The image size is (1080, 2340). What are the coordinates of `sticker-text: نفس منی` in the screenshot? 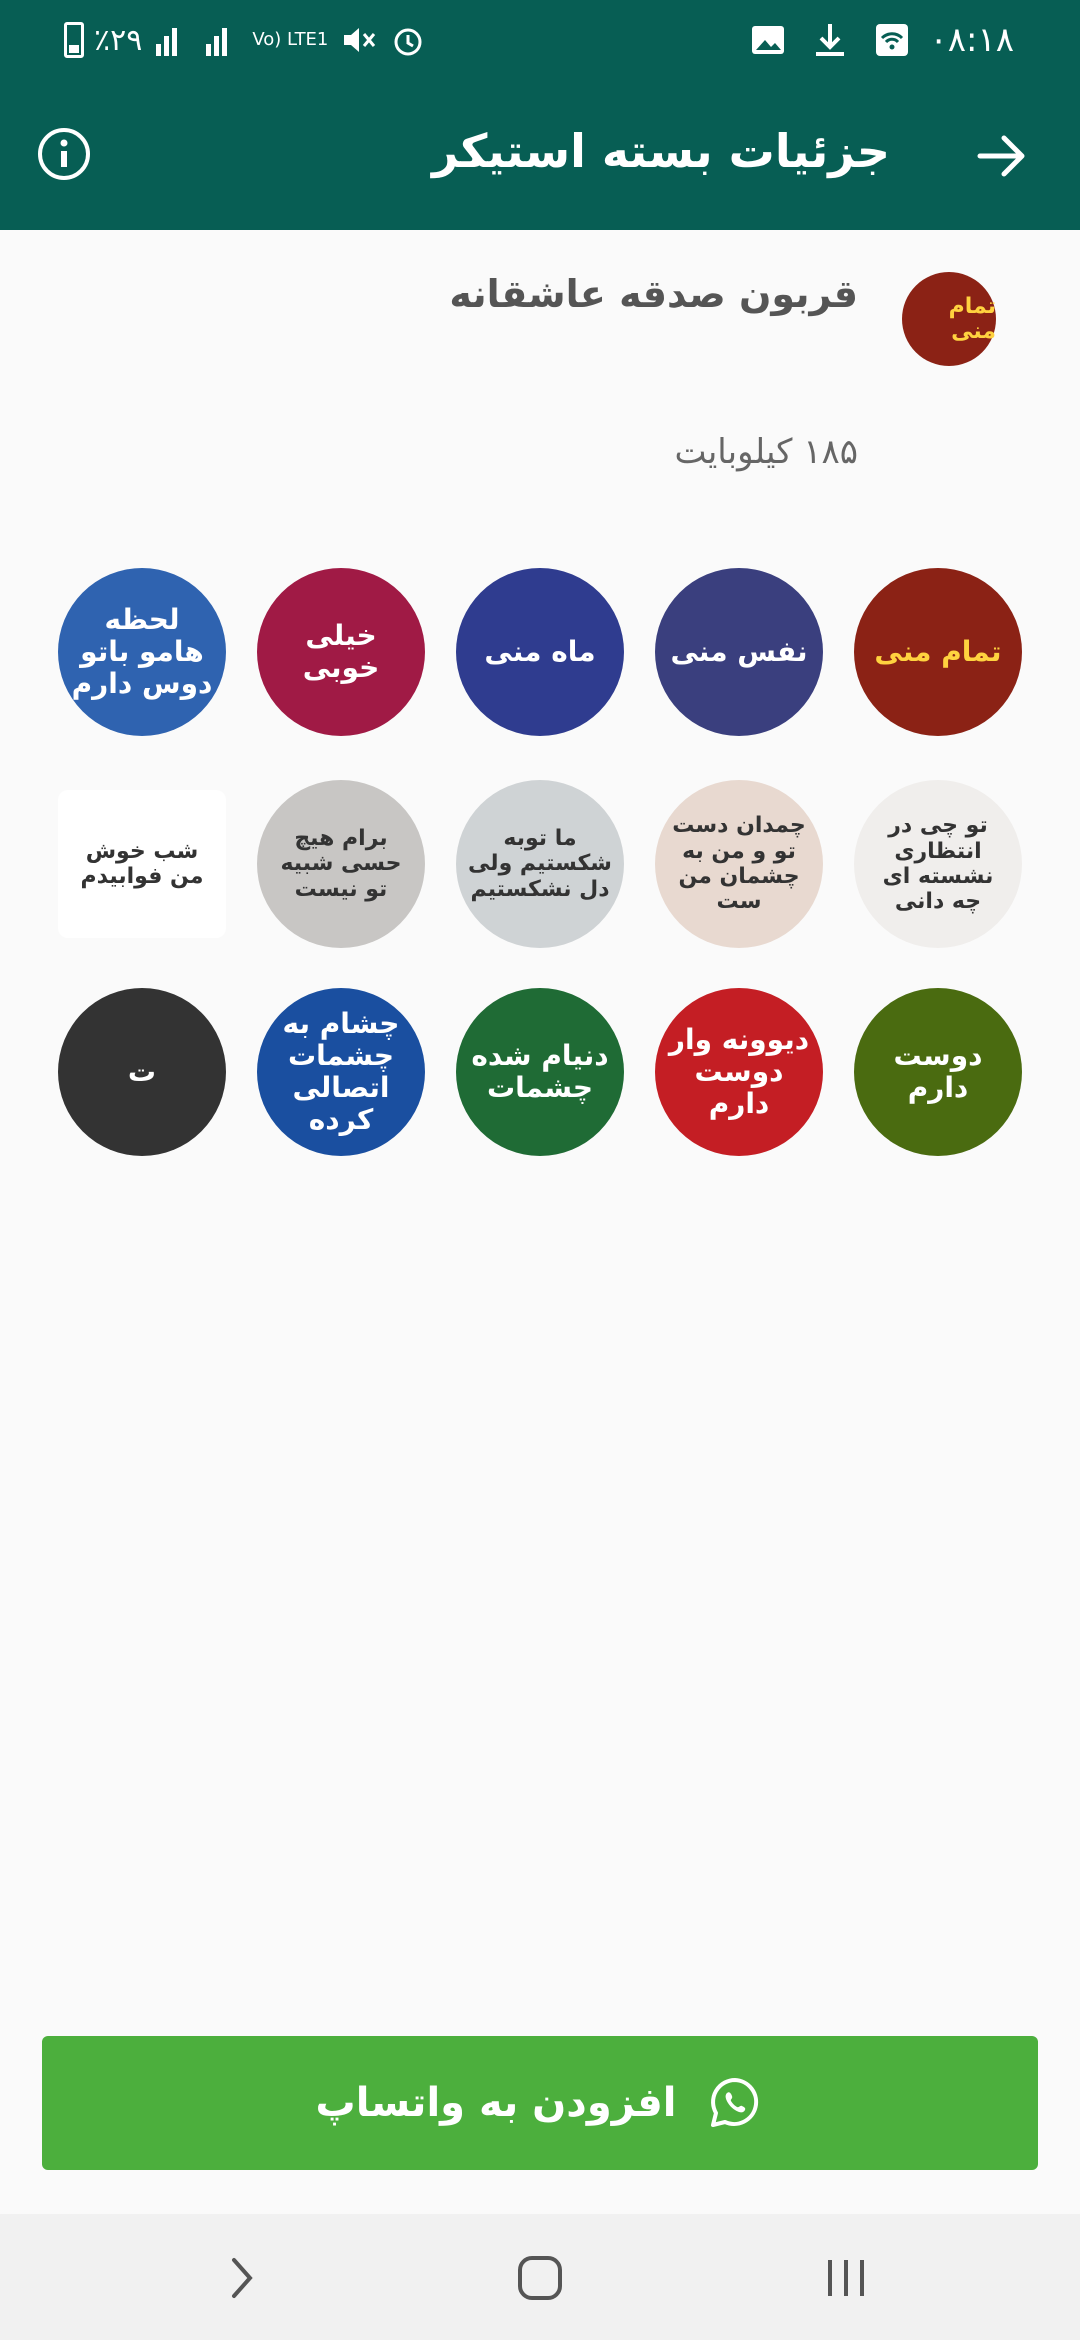 It's located at (739, 651).